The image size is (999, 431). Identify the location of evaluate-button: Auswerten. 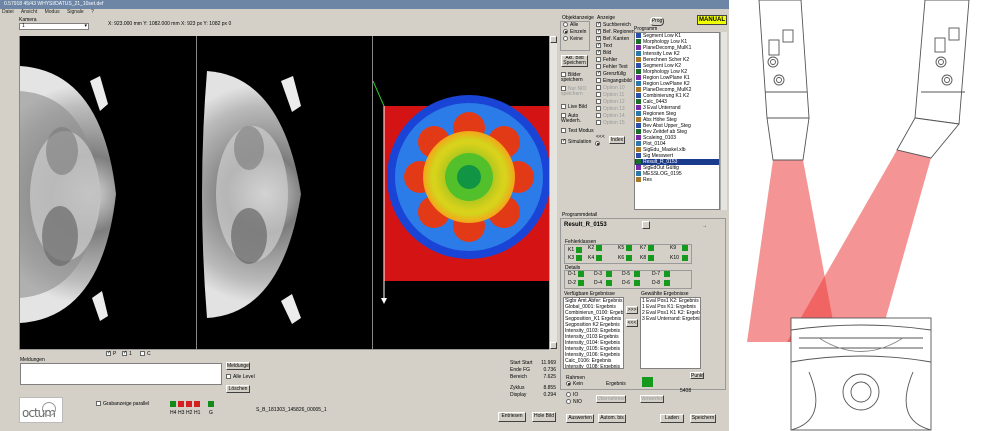
(580, 418).